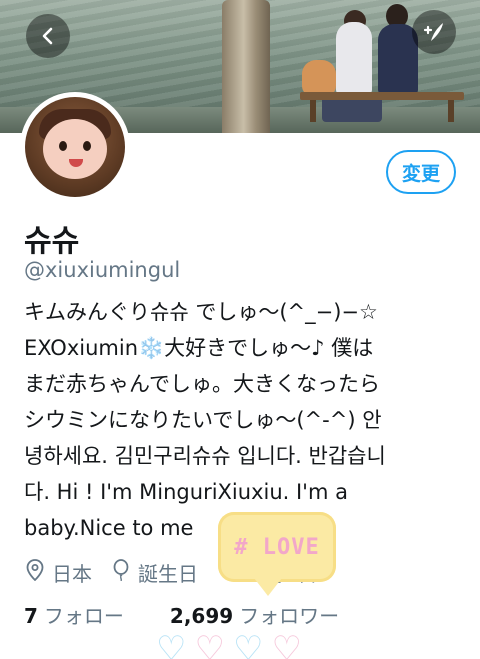 The width and height of the screenshot is (480, 659). Describe the element at coordinates (382, 96) in the screenshot. I see `banner-bench` at that location.